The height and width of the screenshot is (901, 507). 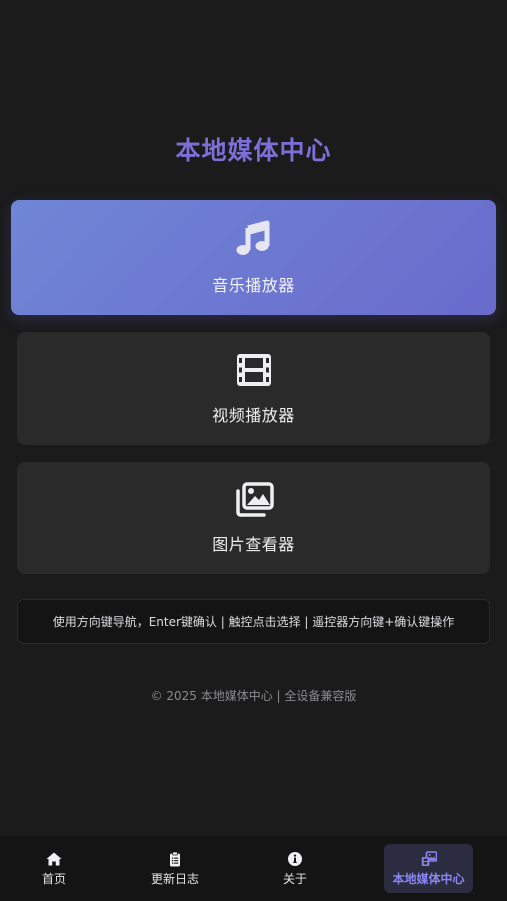 What do you see at coordinates (253, 544) in the screenshot?
I see `card-label: 图片查看器` at bounding box center [253, 544].